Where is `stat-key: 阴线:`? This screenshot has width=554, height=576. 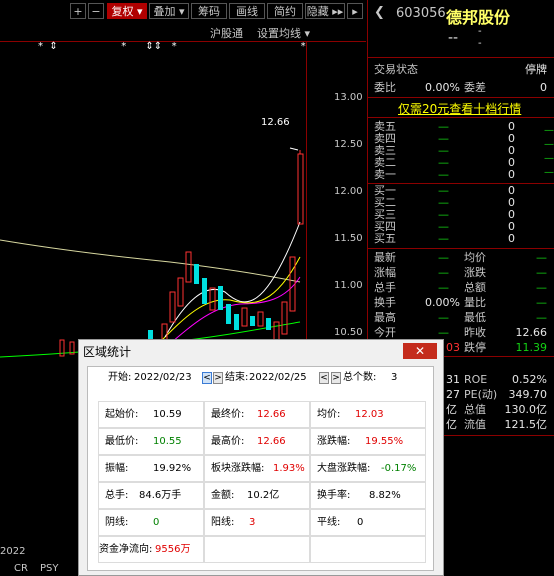
stat-key: 阴线: is located at coordinates (117, 522).